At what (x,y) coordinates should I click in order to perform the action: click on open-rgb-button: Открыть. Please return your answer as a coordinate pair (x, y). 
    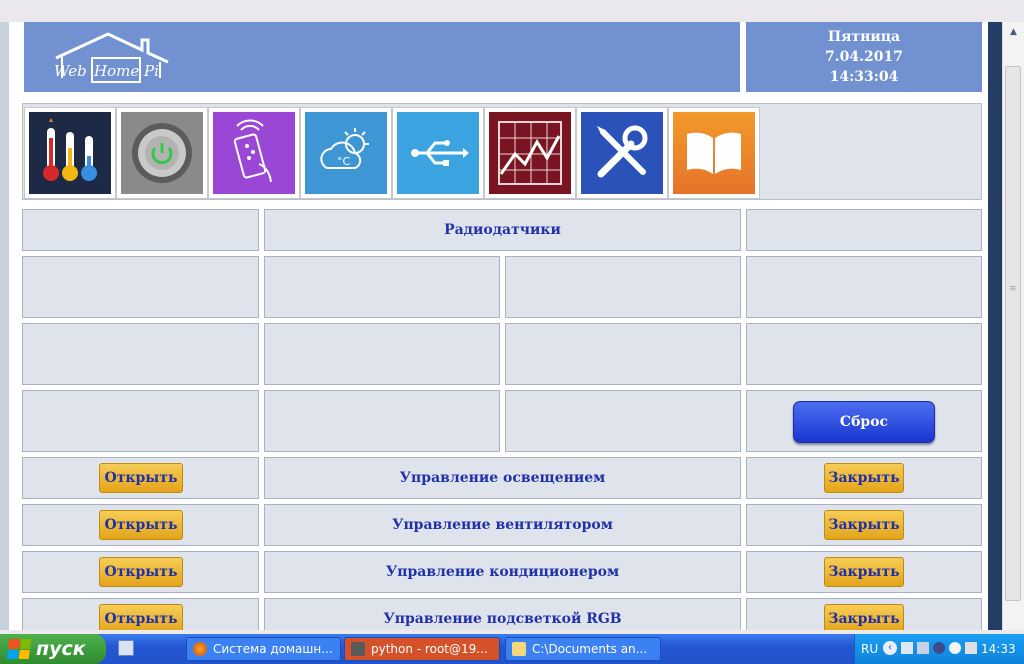
    Looking at the image, I should click on (141, 617).